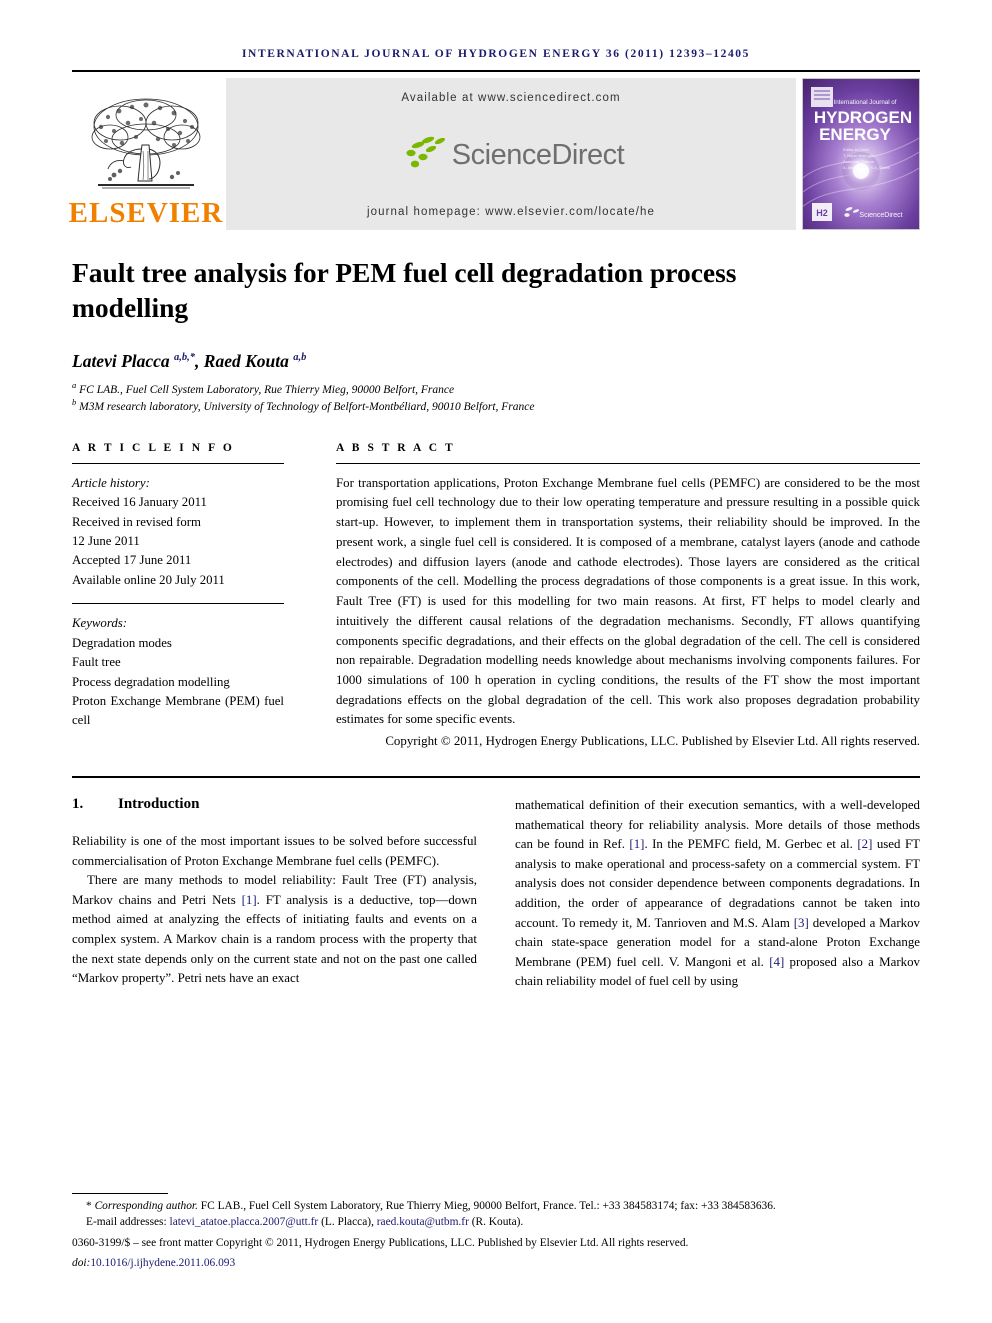  Describe the element at coordinates (120, 1194) in the screenshot. I see `footnote-divider` at that location.